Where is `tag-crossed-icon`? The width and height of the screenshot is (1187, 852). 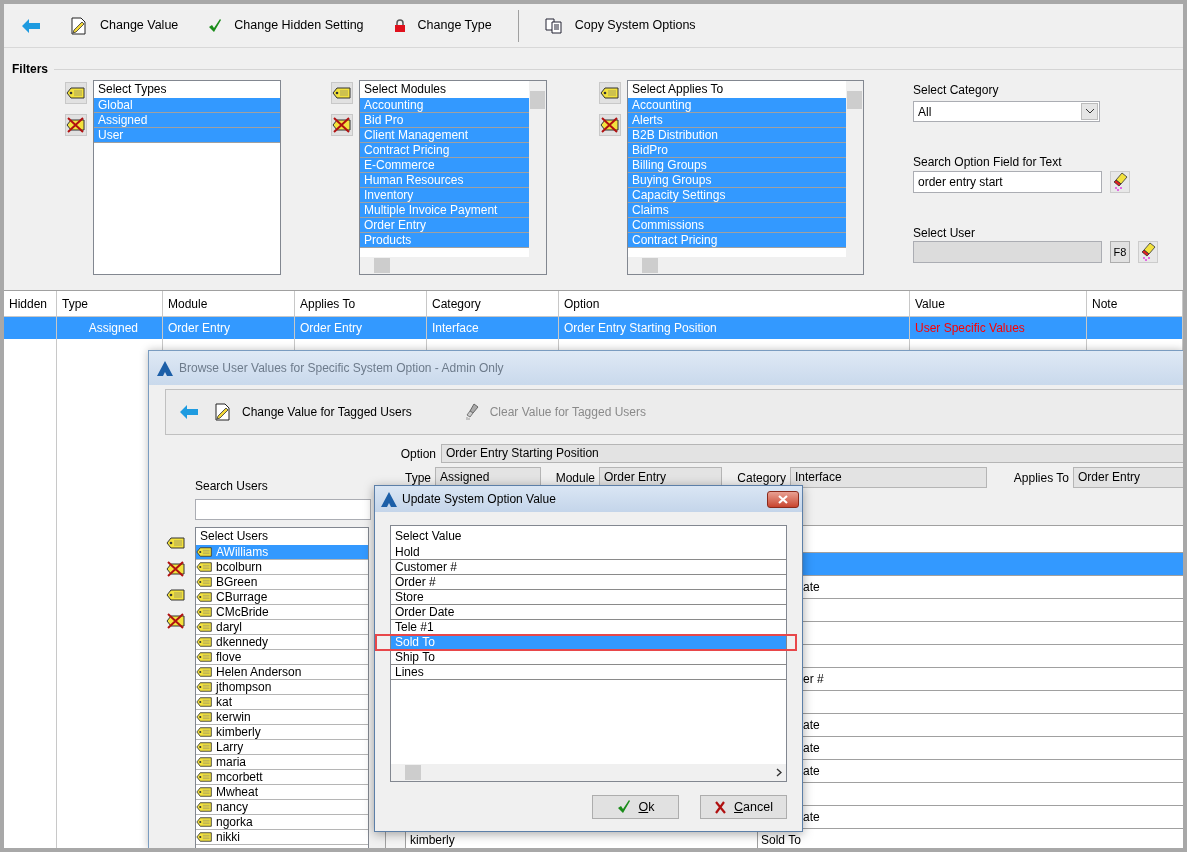 tag-crossed-icon is located at coordinates (76, 125).